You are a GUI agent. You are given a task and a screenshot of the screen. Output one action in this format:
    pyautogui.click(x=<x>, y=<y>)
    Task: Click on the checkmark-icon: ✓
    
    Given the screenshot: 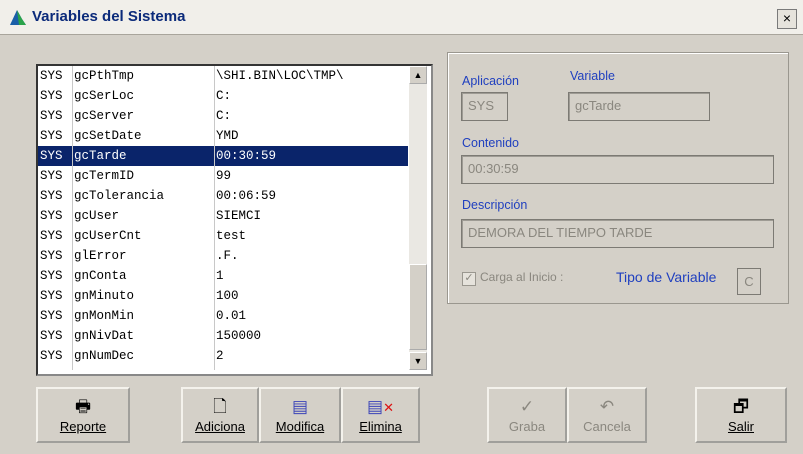 What is the action you would take?
    pyautogui.click(x=527, y=406)
    